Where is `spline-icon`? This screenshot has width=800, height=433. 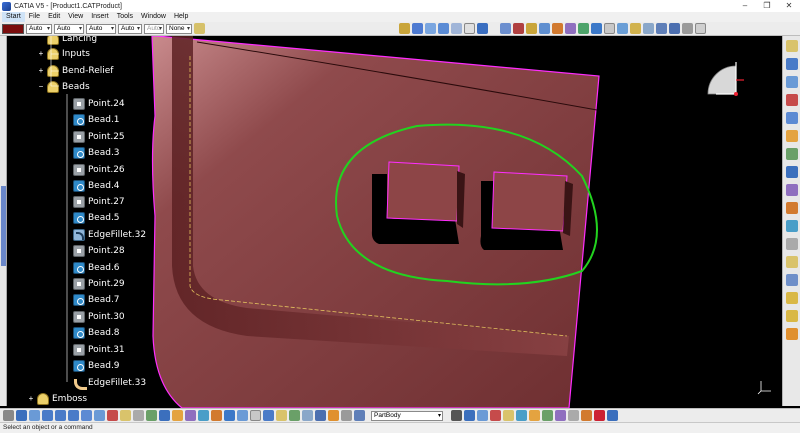 spline-icon is located at coordinates (469, 28).